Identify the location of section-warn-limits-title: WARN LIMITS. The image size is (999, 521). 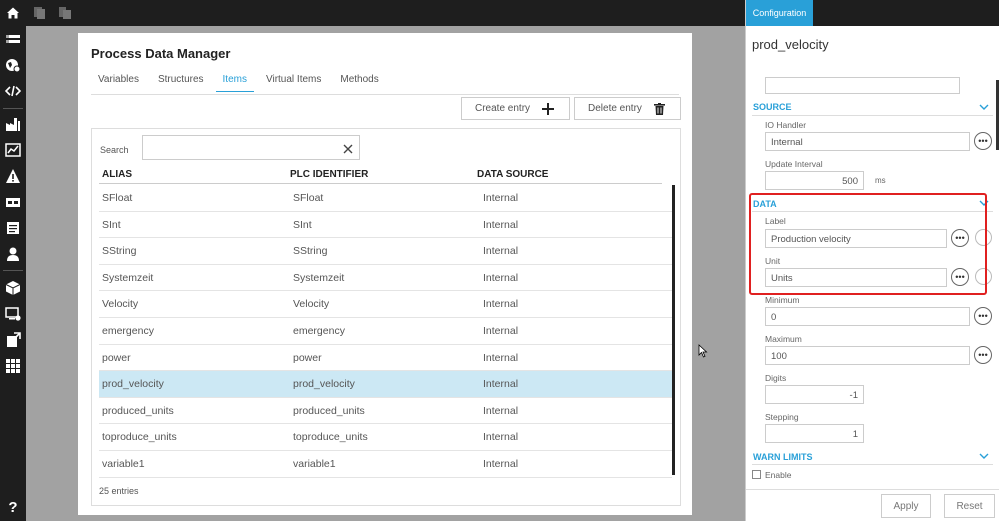
(783, 457).